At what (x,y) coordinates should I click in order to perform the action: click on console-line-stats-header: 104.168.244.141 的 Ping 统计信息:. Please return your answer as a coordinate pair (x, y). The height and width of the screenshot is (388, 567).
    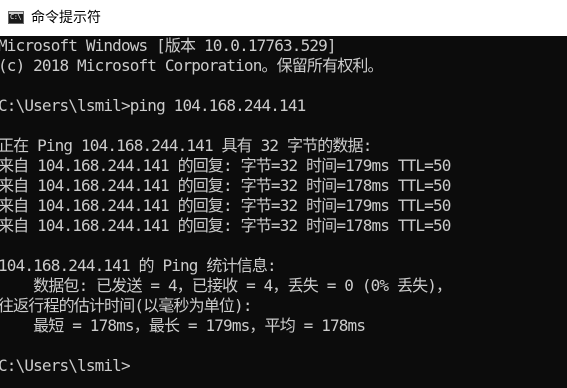
    Looking at the image, I should click on (138, 265).